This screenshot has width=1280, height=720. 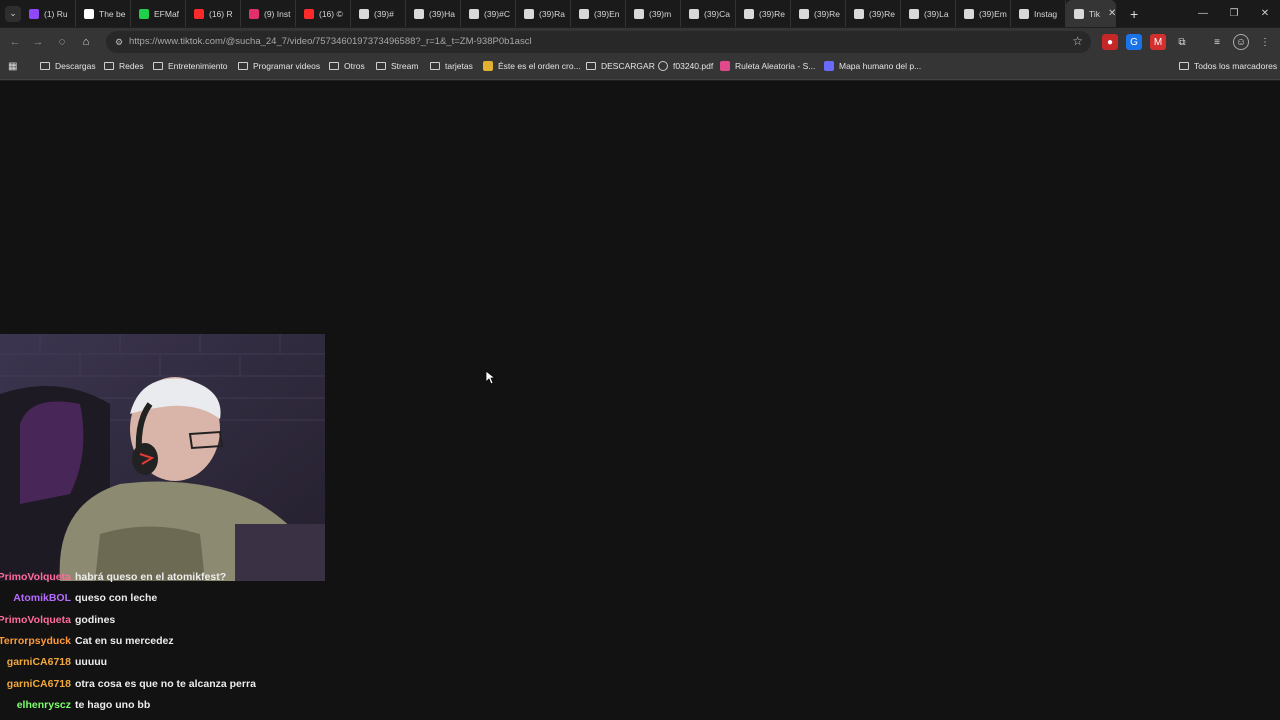 I want to click on bookmark-item: Descargas, so click(x=68, y=66).